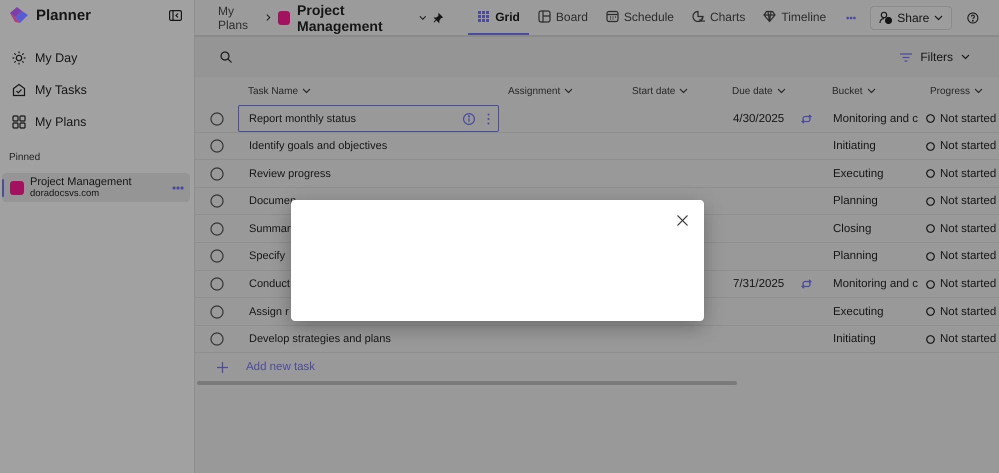 The height and width of the screenshot is (473, 999). I want to click on more-vertical-icon, so click(488, 118).